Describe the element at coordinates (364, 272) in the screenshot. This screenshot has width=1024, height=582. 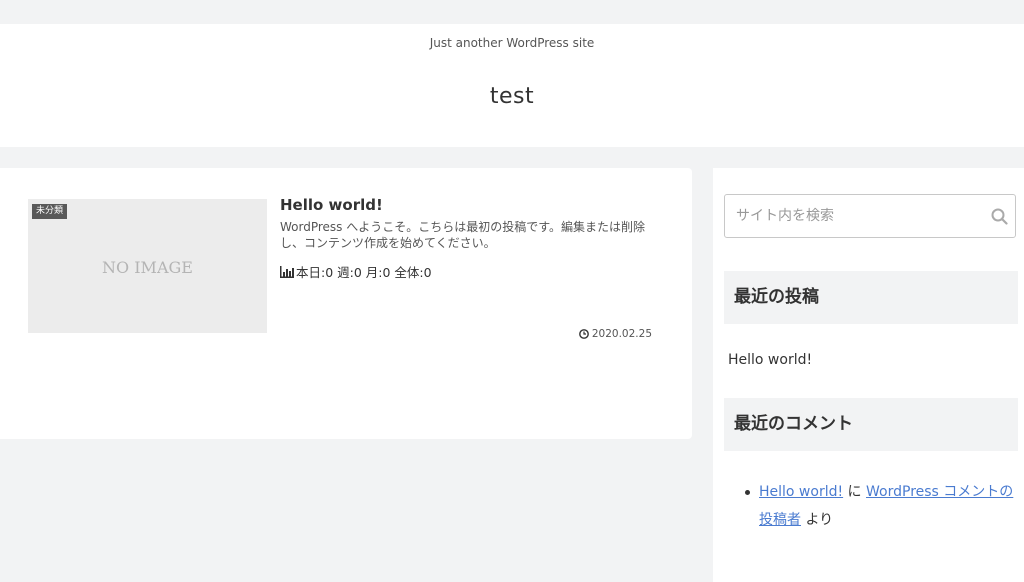
I see `stats-text: 本日:0 週:0 月:0 全体:0` at that location.